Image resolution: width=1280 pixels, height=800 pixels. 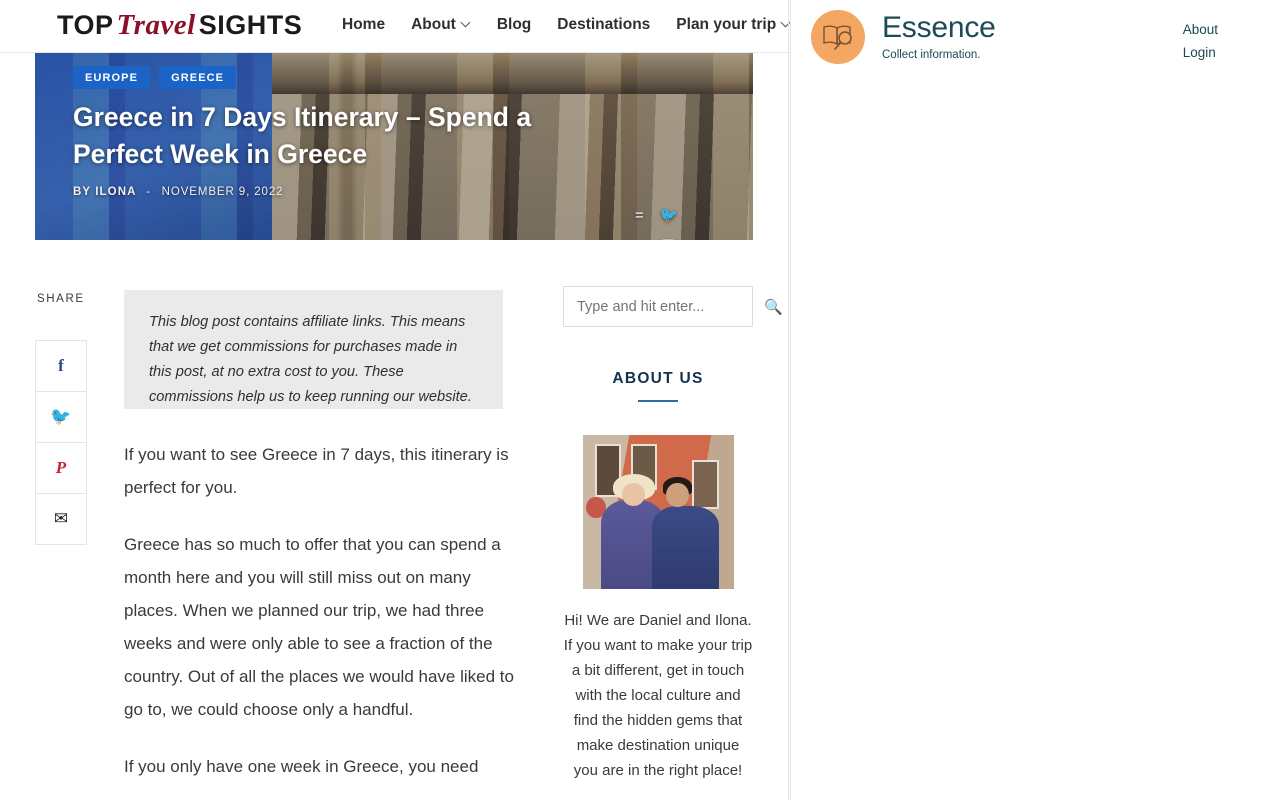 I want to click on about-us-photo, so click(x=658, y=512).